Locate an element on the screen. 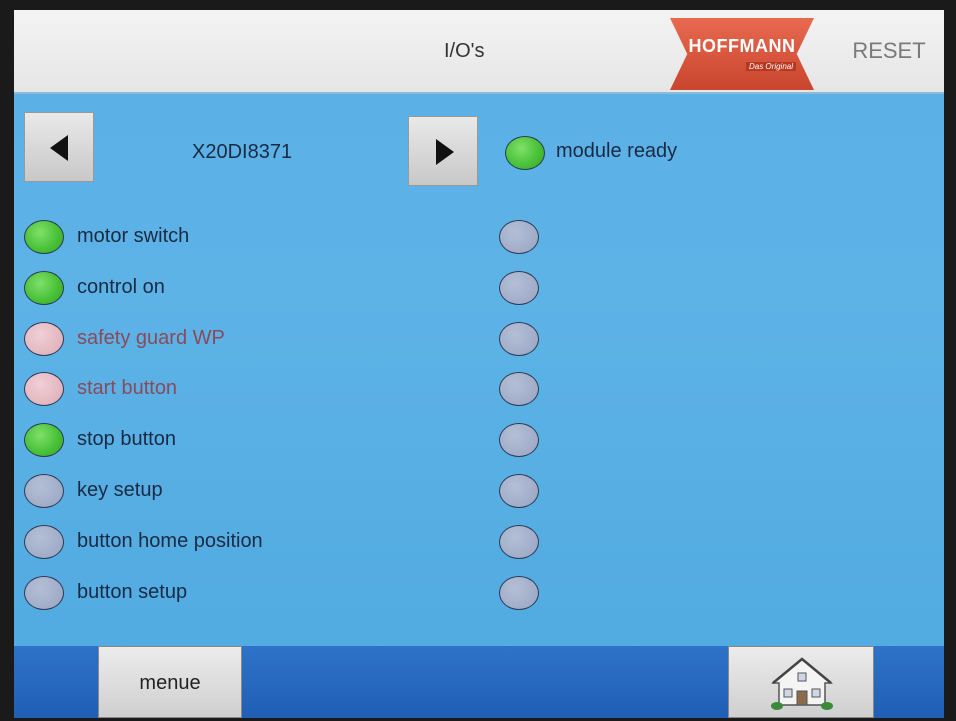  next-module-button is located at coordinates (443, 151).